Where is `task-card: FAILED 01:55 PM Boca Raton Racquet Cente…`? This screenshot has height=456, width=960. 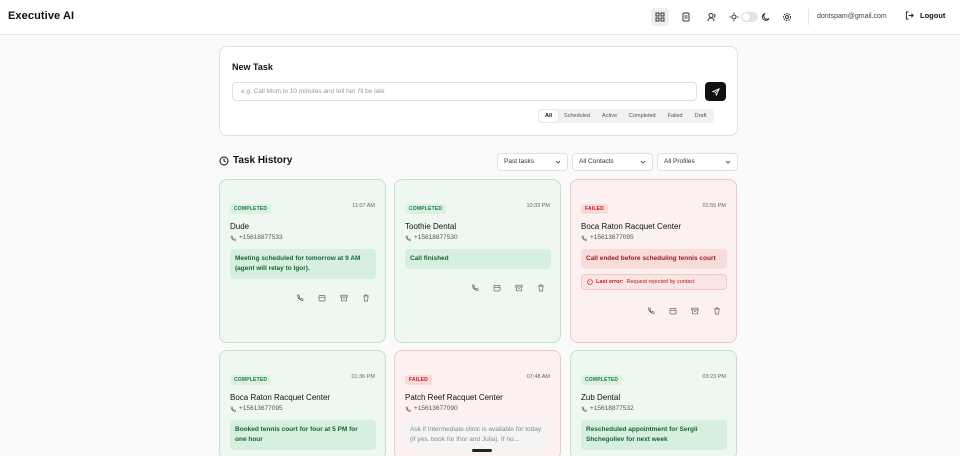
task-card: FAILED 01:55 PM Boca Raton Racquet Cente… is located at coordinates (653, 261).